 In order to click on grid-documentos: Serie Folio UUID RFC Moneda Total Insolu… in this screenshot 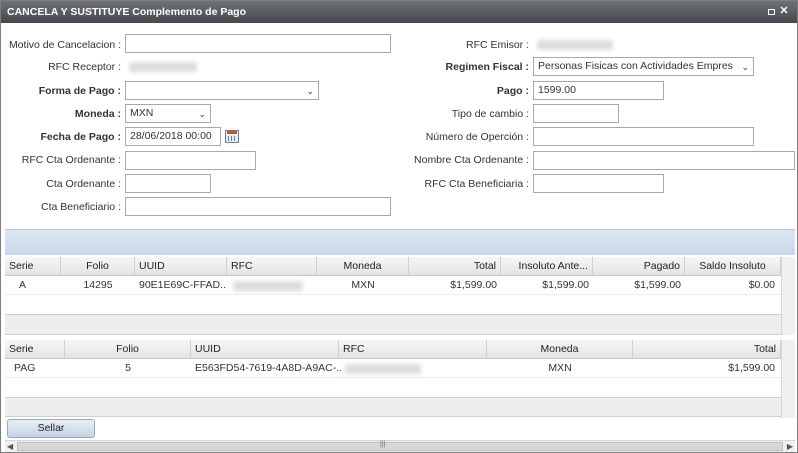, I will do `click(393, 277)`.